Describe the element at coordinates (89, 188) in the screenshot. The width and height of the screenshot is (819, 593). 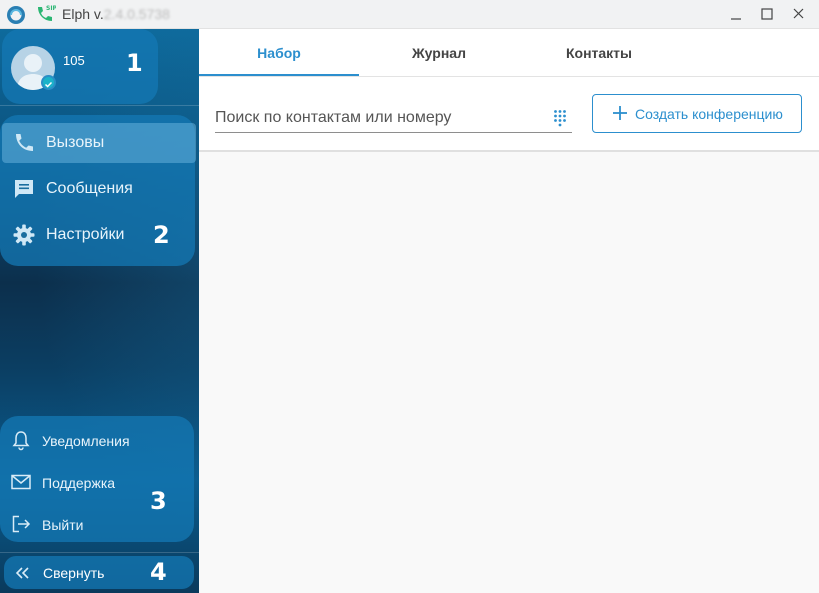
I see `sidebar-item-label: Сообщения` at that location.